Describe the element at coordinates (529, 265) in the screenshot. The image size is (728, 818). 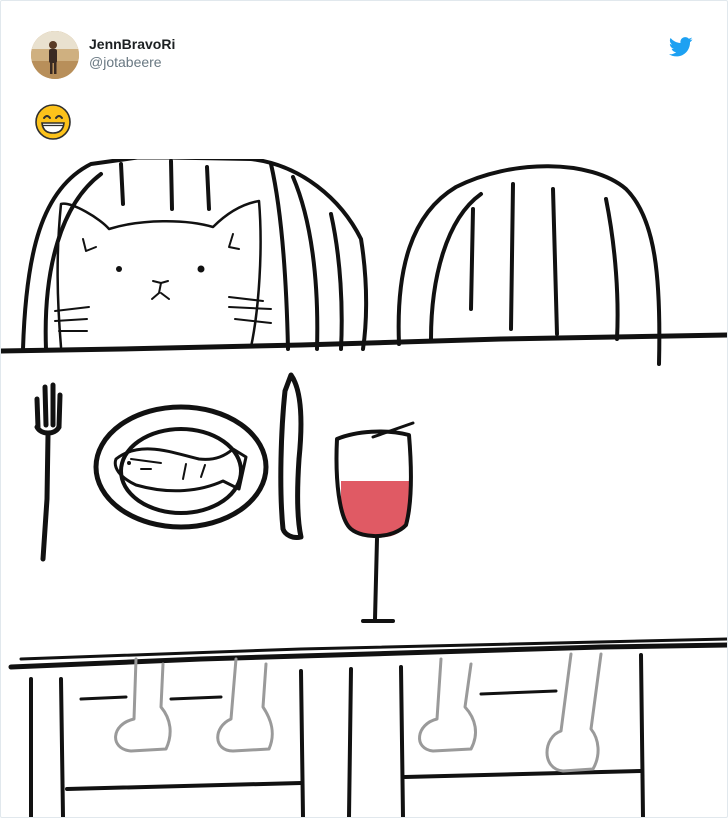
I see `right-chair-back` at that location.